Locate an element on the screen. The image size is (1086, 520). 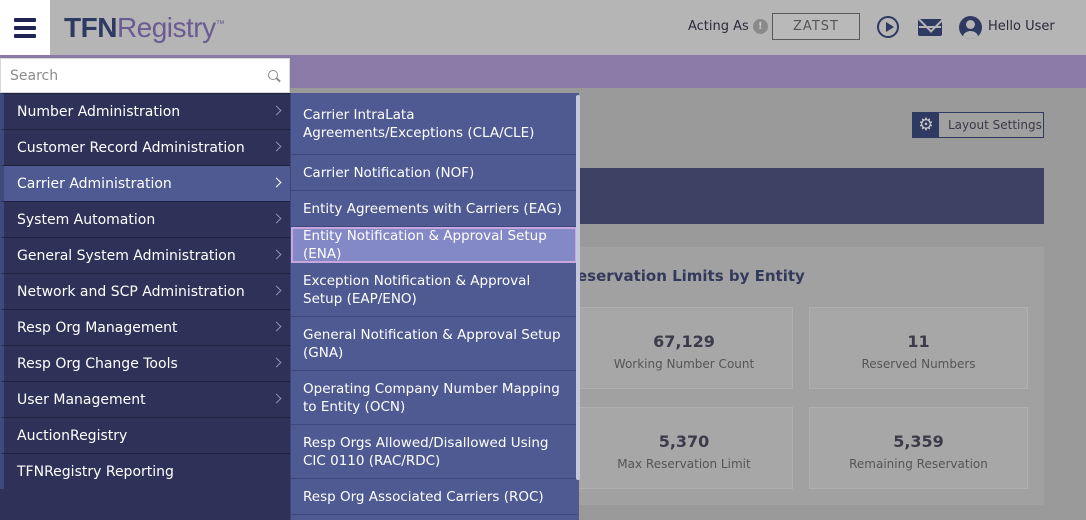
menu-item-general-system-administration: General System Administration is located at coordinates (145, 255).